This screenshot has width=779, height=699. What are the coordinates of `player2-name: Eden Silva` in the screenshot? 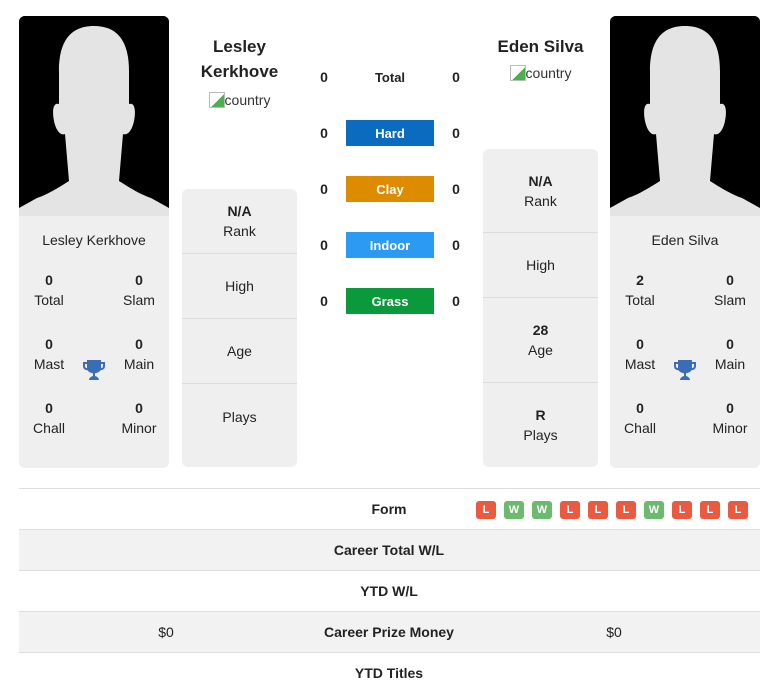 It's located at (540, 46).